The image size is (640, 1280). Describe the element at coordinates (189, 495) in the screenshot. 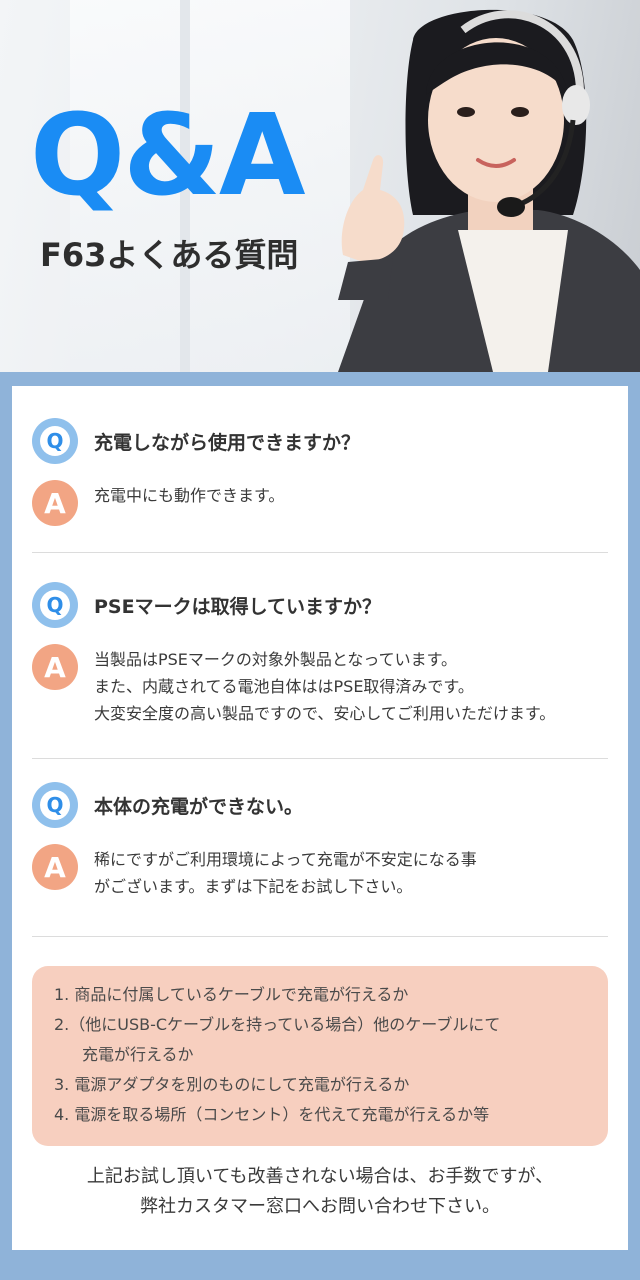

I see `answer-text: 充電中にも動作できます。` at that location.